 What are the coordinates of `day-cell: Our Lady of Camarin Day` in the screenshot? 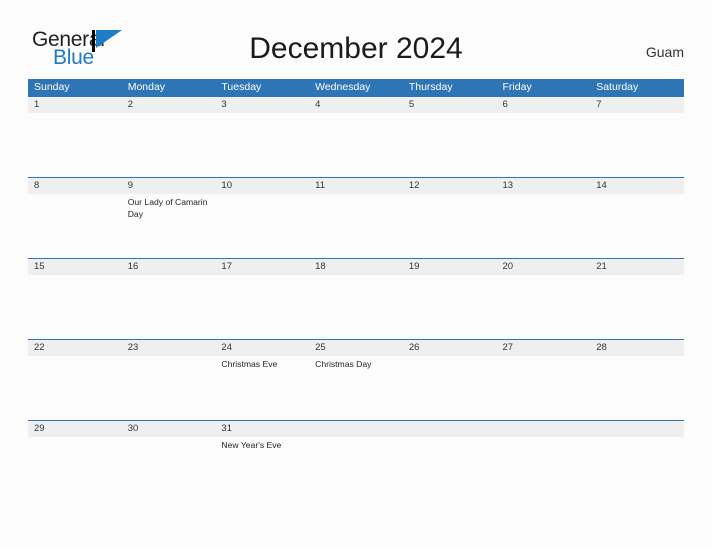 It's located at (169, 225).